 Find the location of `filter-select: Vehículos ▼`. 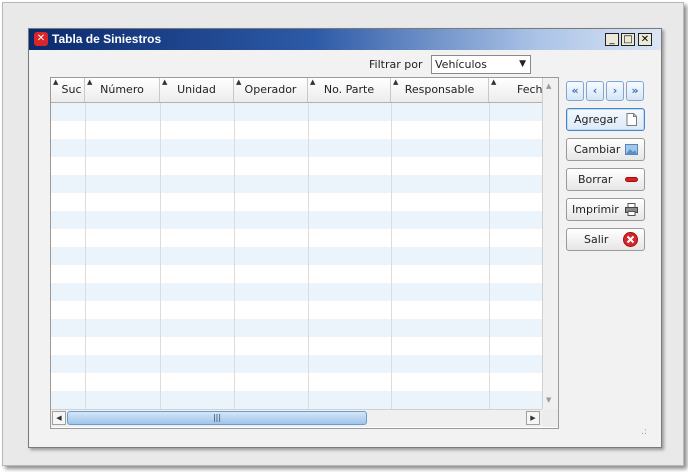

filter-select: Vehículos ▼ is located at coordinates (481, 64).